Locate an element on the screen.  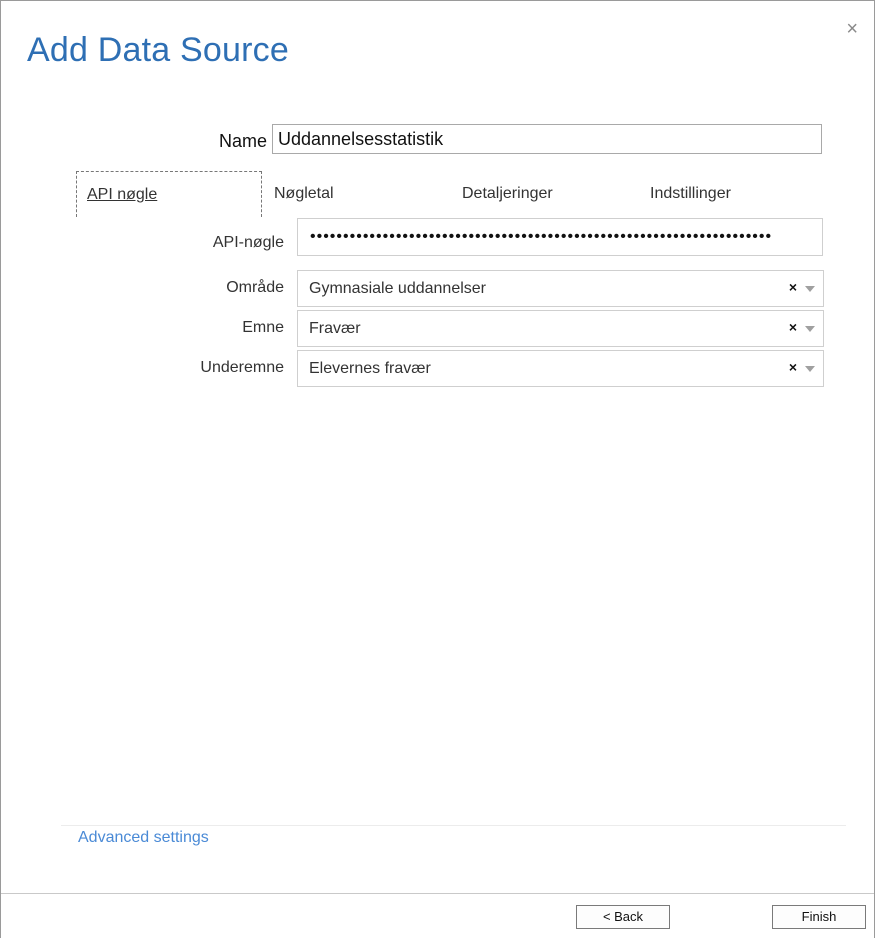
api-key-label: API-nøgle is located at coordinates (248, 242).